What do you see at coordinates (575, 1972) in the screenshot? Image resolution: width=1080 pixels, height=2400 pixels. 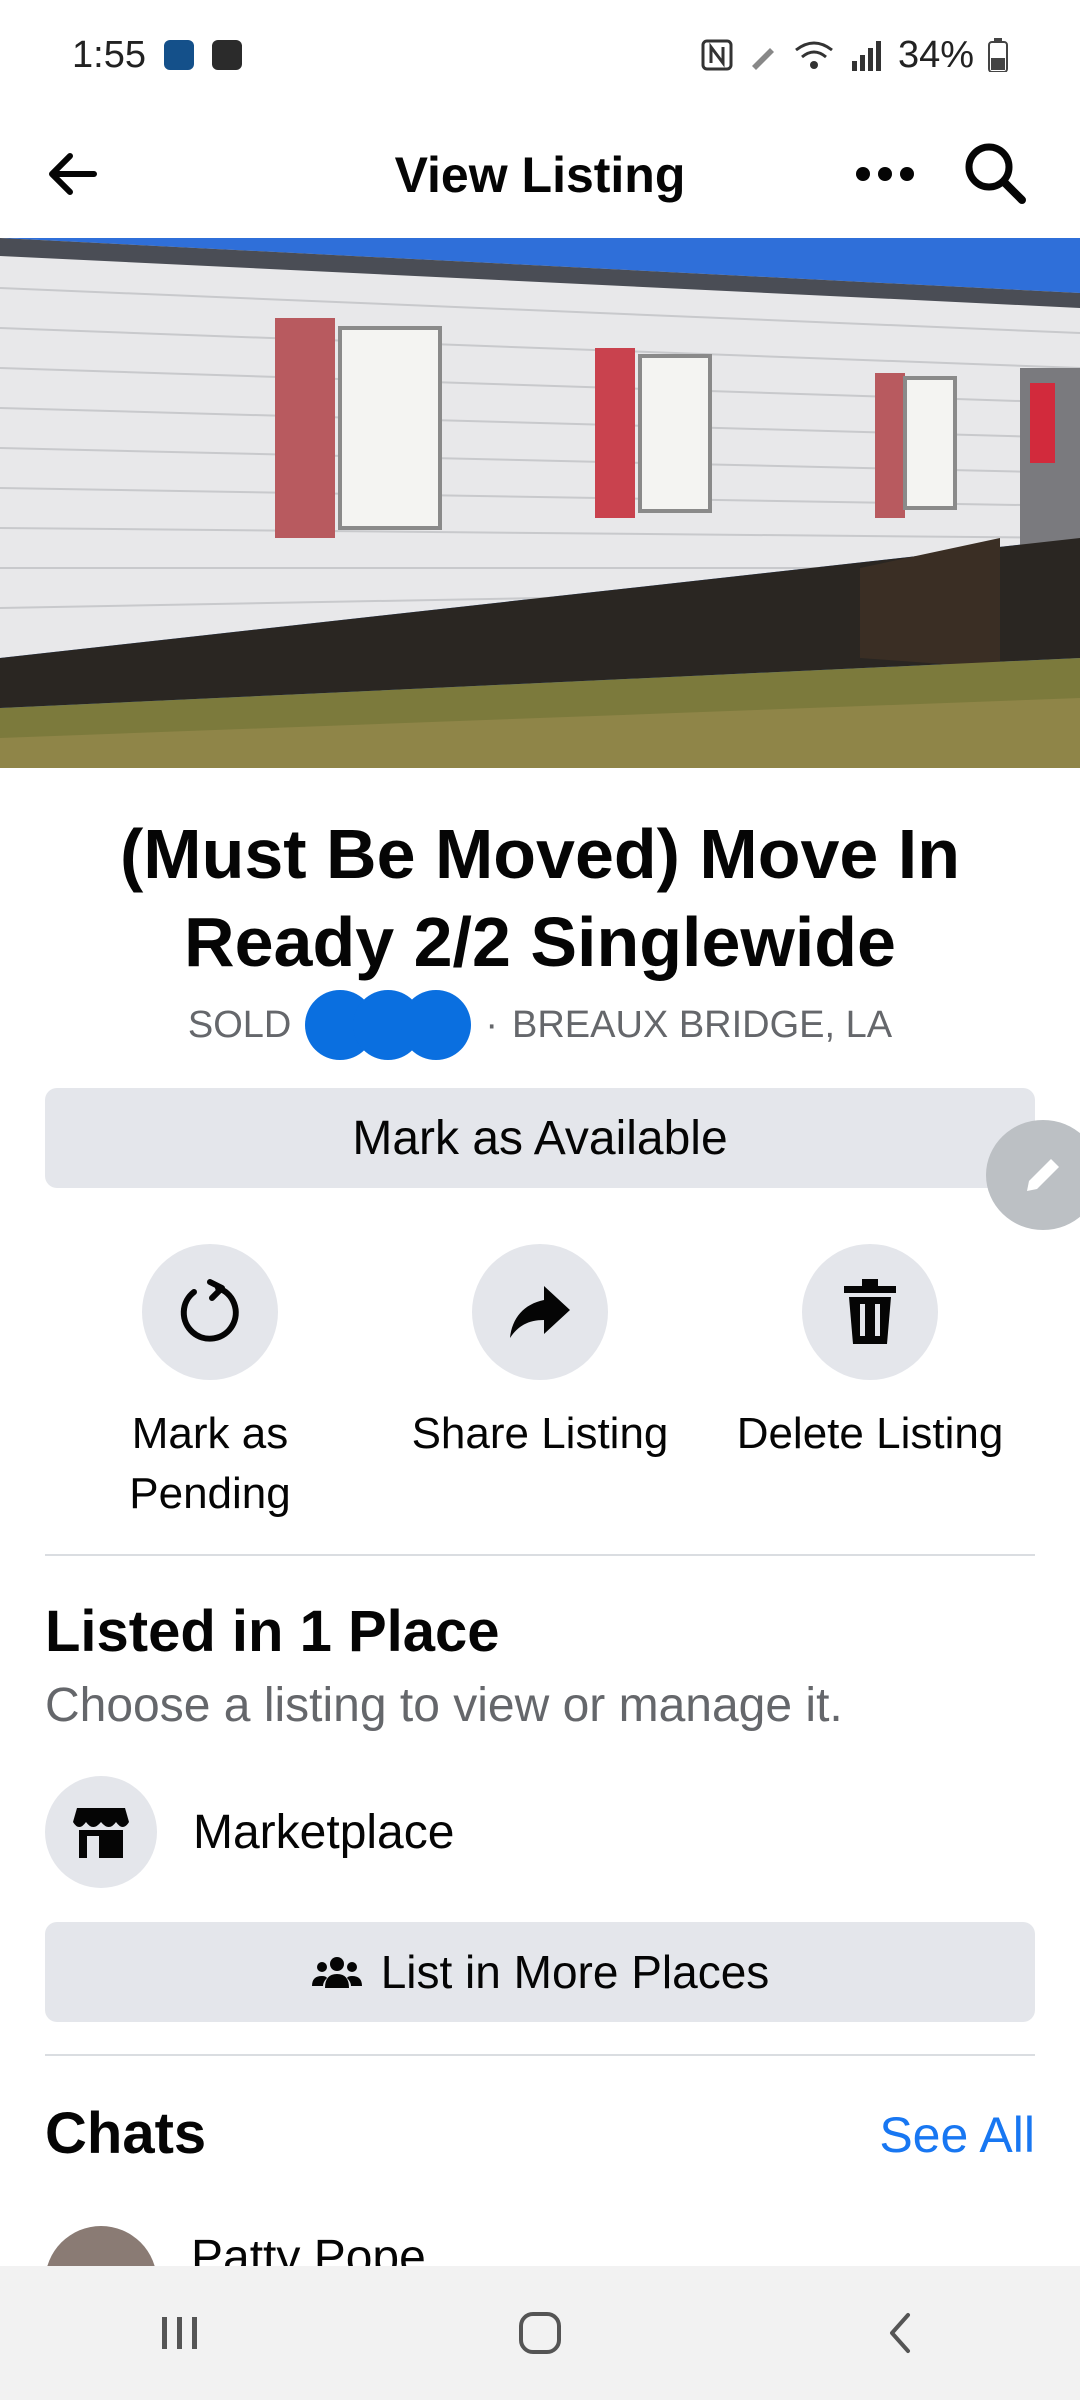 I see `list-in-more-places-label: List in More Places` at bounding box center [575, 1972].